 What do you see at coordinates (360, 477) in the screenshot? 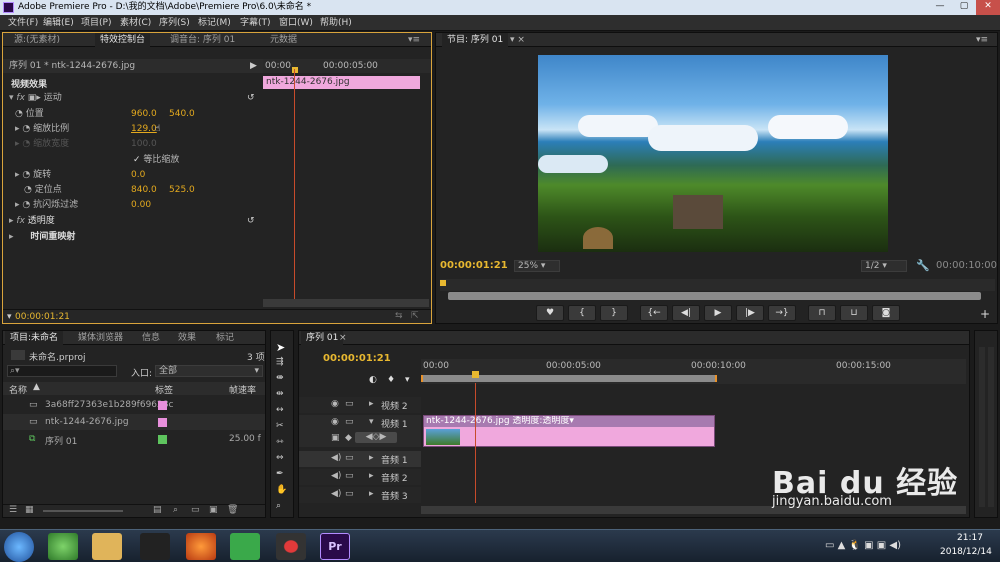
I see `track-header-a2: ◀) ▭ ▸ 音频 2` at bounding box center [360, 477].